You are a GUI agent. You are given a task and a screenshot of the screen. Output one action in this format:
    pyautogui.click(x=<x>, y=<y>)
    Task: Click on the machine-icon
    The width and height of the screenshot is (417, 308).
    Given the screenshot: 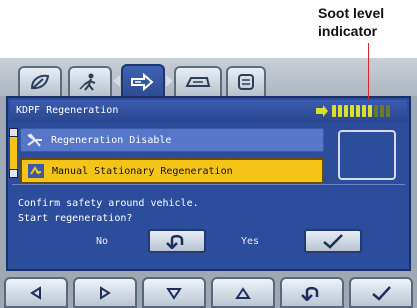 What is the action you would take?
    pyautogui.click(x=198, y=82)
    